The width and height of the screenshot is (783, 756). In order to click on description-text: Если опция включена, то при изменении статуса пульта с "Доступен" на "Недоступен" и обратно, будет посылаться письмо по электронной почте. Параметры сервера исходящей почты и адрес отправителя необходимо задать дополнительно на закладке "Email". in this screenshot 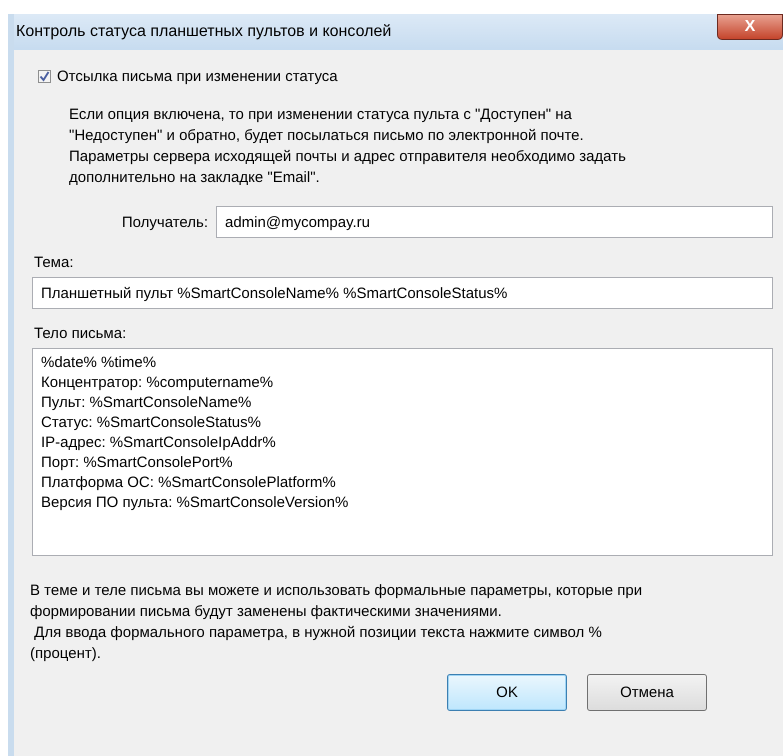, I will do `click(348, 146)`.